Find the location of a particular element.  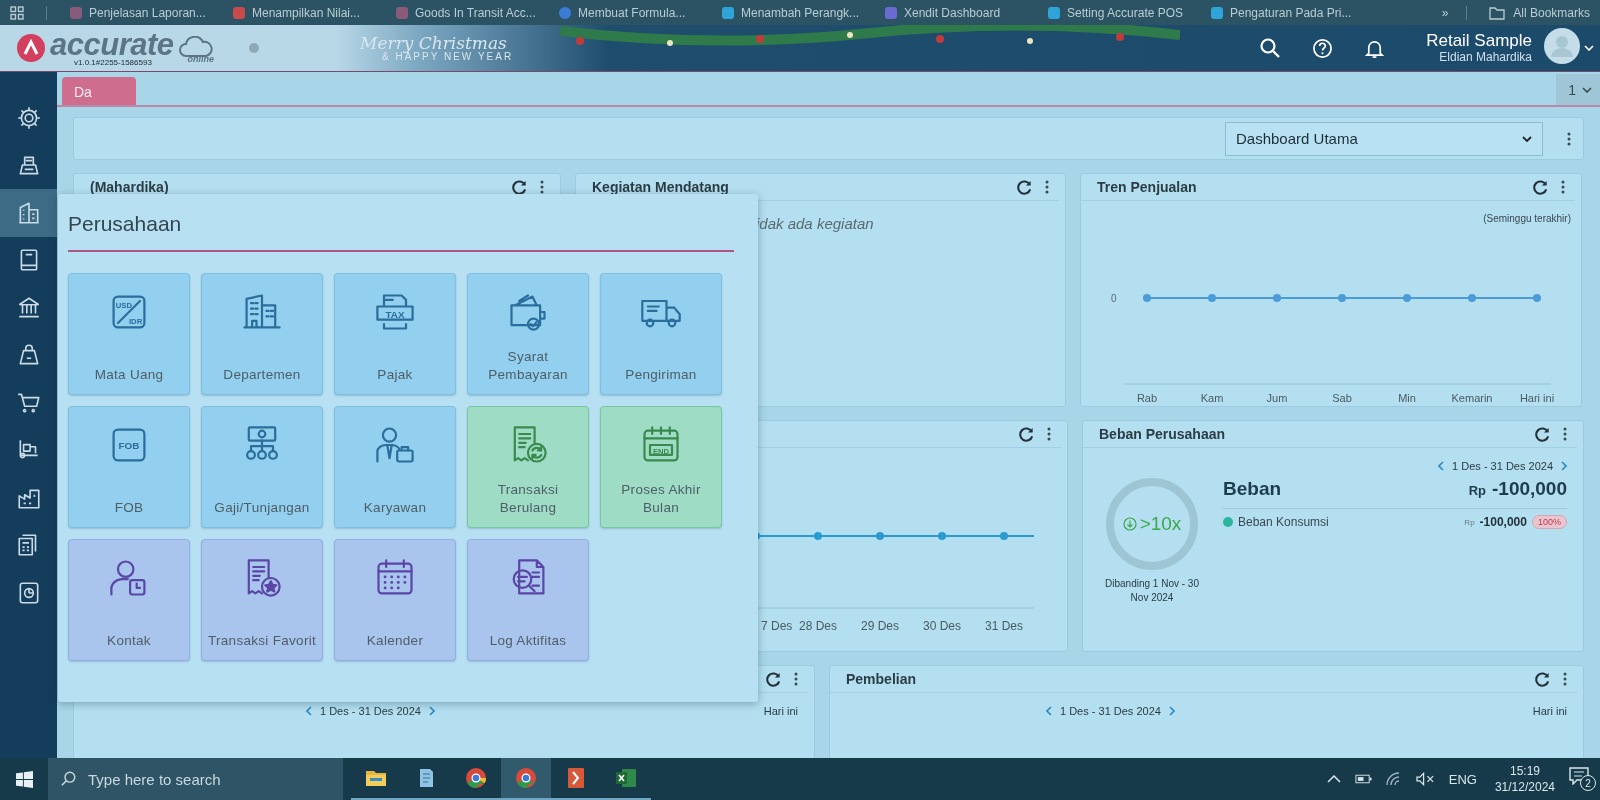

x-axis-label: Hari ini is located at coordinates (1537, 398).